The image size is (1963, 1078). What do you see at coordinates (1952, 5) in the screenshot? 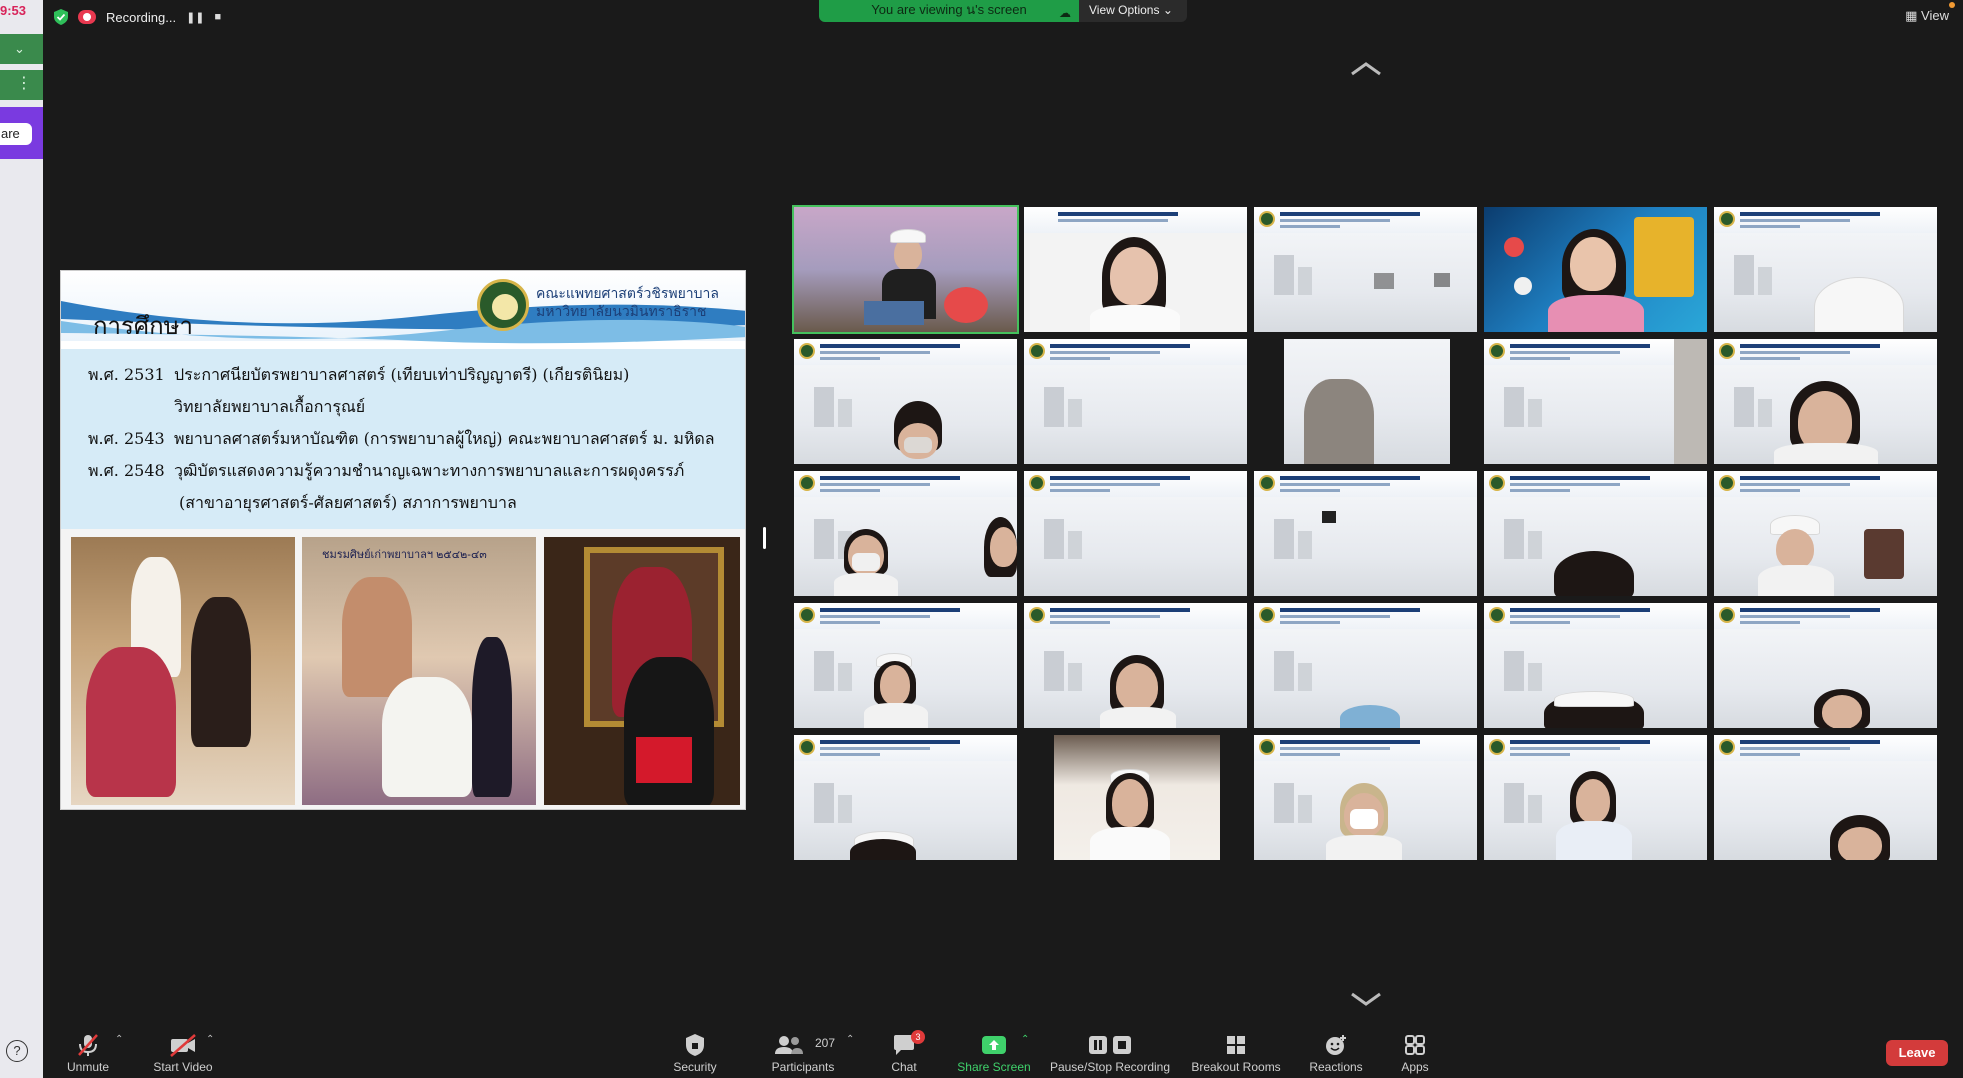
I see `notification-dot` at bounding box center [1952, 5].